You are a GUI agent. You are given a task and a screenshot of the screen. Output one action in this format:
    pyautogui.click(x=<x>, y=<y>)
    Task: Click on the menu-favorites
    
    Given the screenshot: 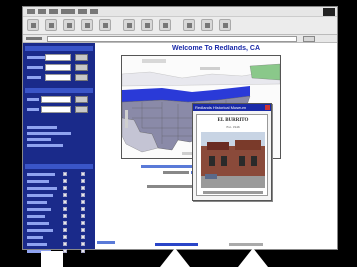 What is the action you would take?
    pyautogui.click(x=68, y=11)
    